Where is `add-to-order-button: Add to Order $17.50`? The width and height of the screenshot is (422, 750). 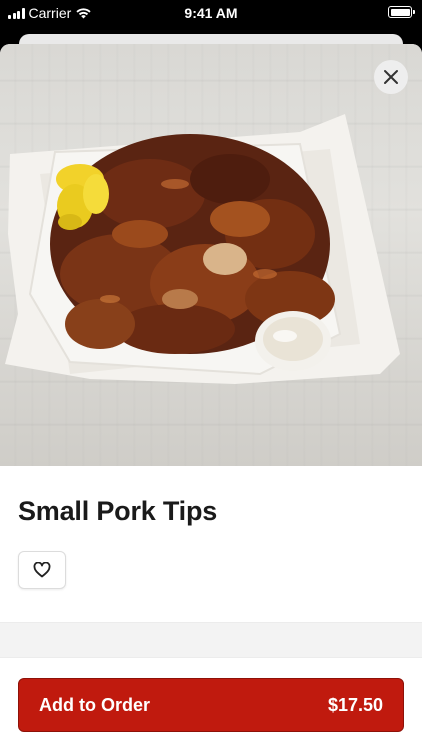
add-to-order-button: Add to Order $17.50 is located at coordinates (211, 705).